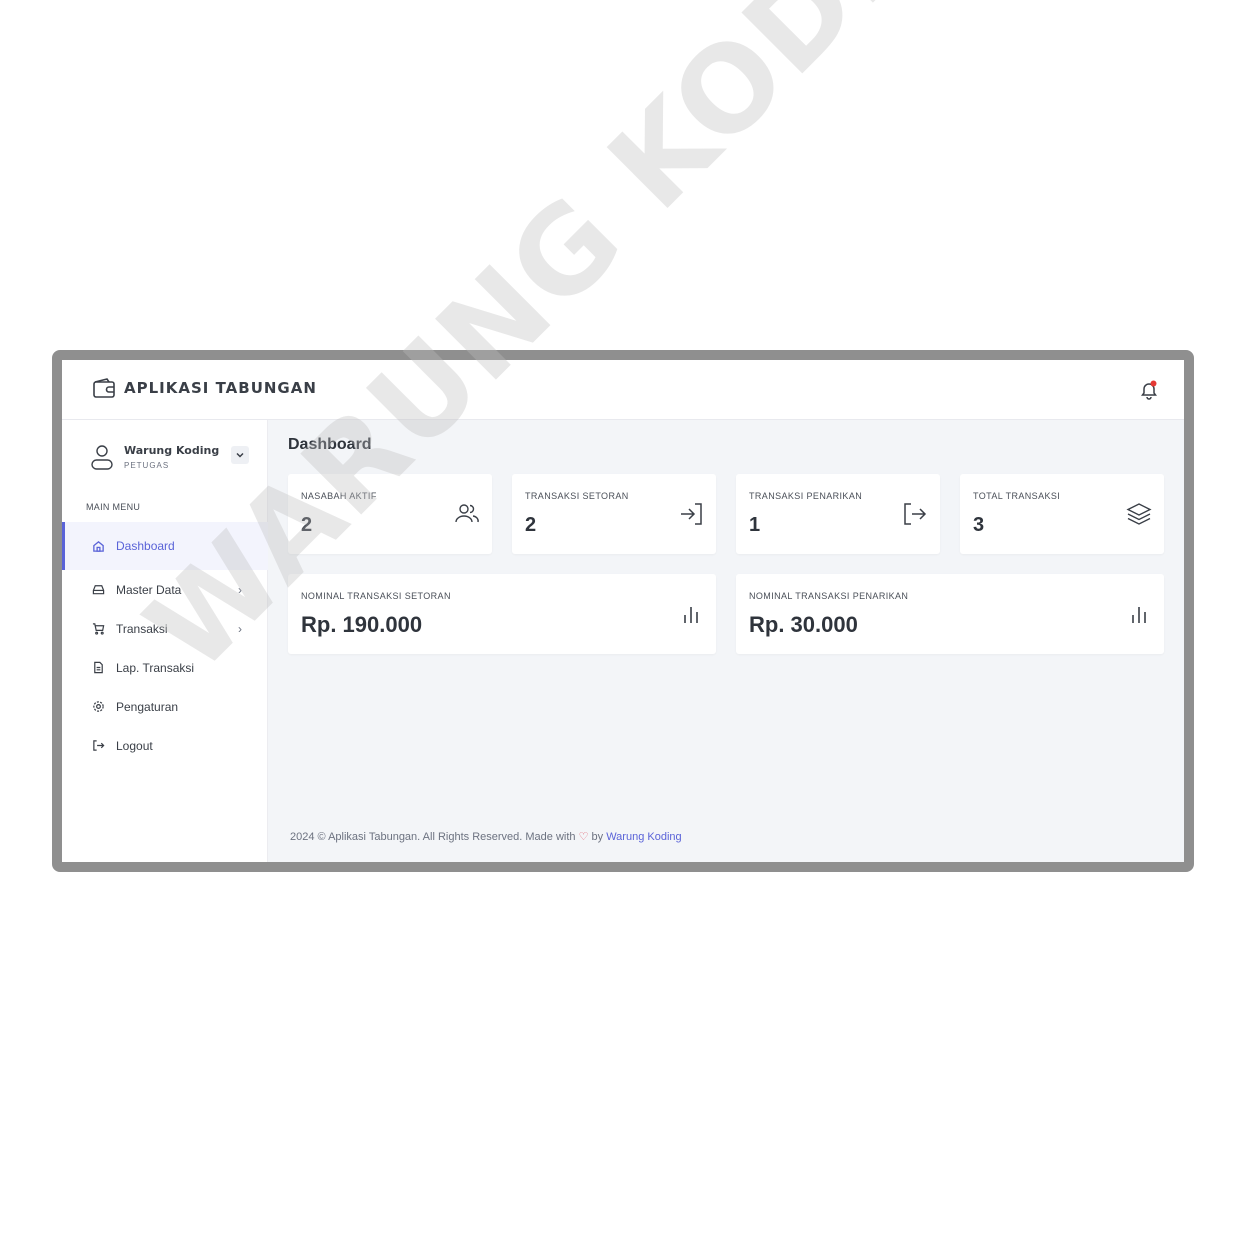 The width and height of the screenshot is (1250, 1250). Describe the element at coordinates (755, 525) in the screenshot. I see `stat-value: 1` at that location.